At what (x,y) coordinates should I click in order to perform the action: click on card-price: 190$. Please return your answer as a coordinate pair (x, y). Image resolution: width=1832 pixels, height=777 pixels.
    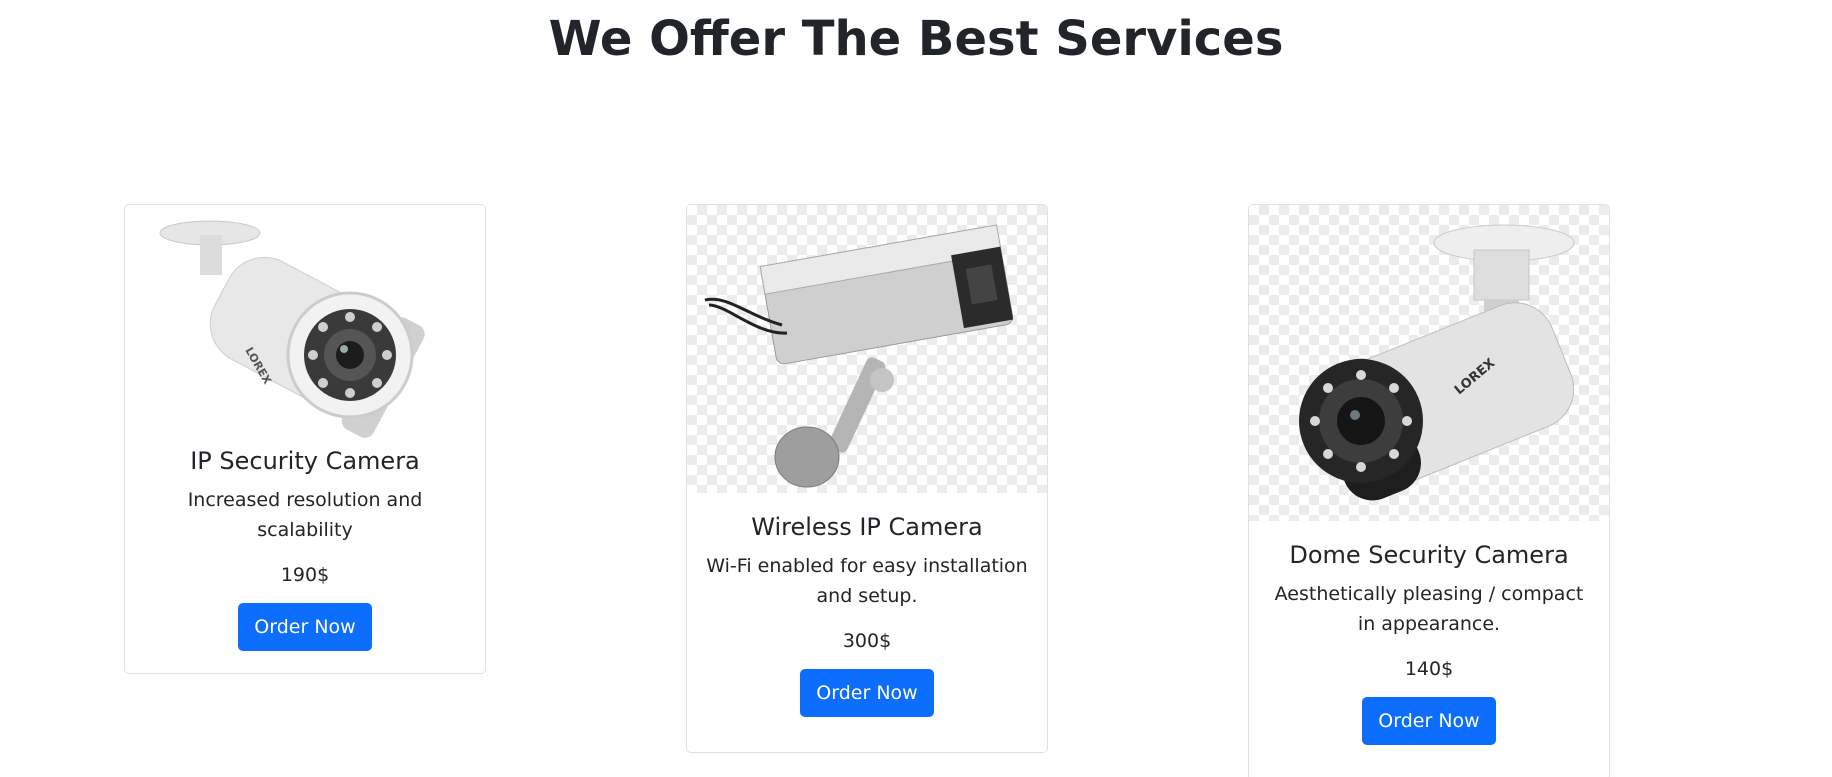
    Looking at the image, I should click on (305, 575).